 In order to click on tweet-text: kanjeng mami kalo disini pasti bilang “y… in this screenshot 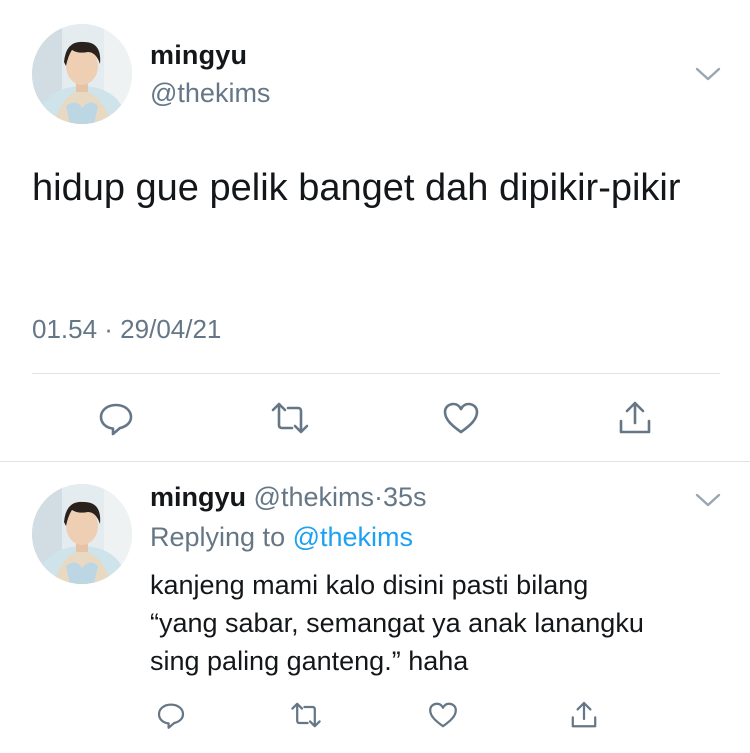, I will do `click(440, 623)`.